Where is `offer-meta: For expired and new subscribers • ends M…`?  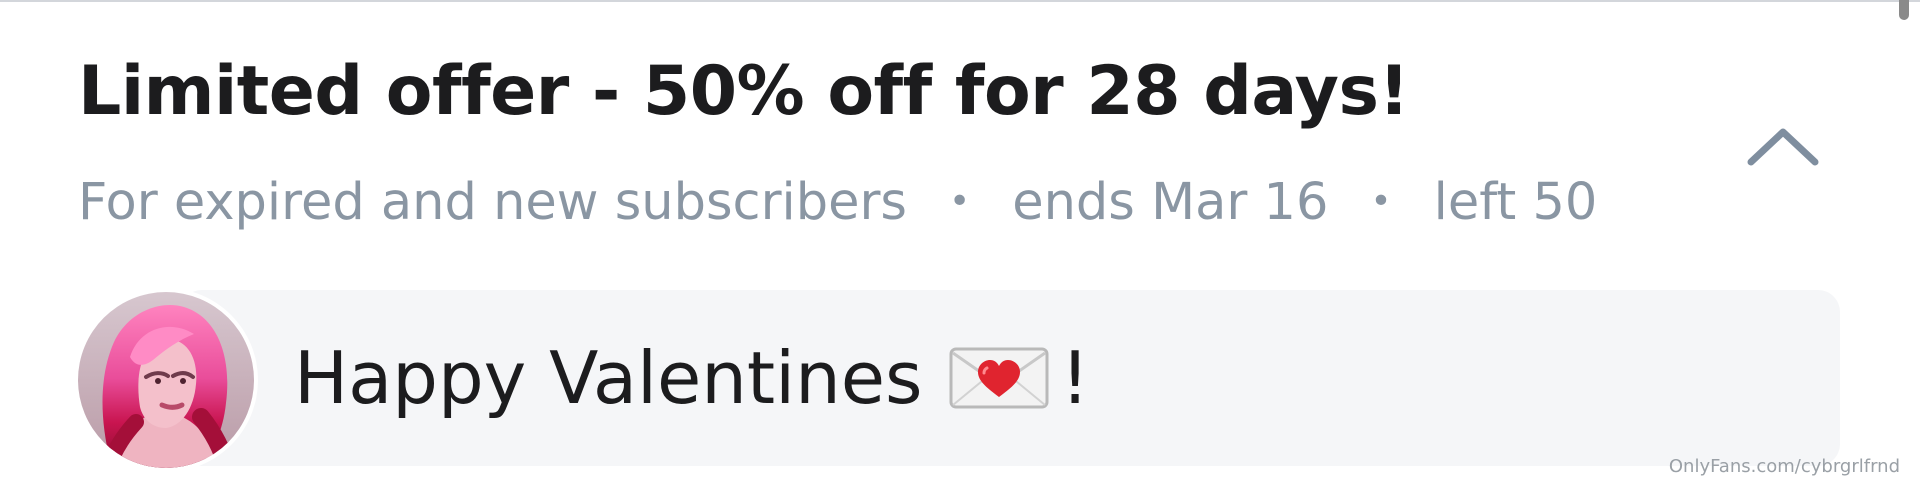
offer-meta: For expired and new subscribers • ends M… is located at coordinates (837, 202).